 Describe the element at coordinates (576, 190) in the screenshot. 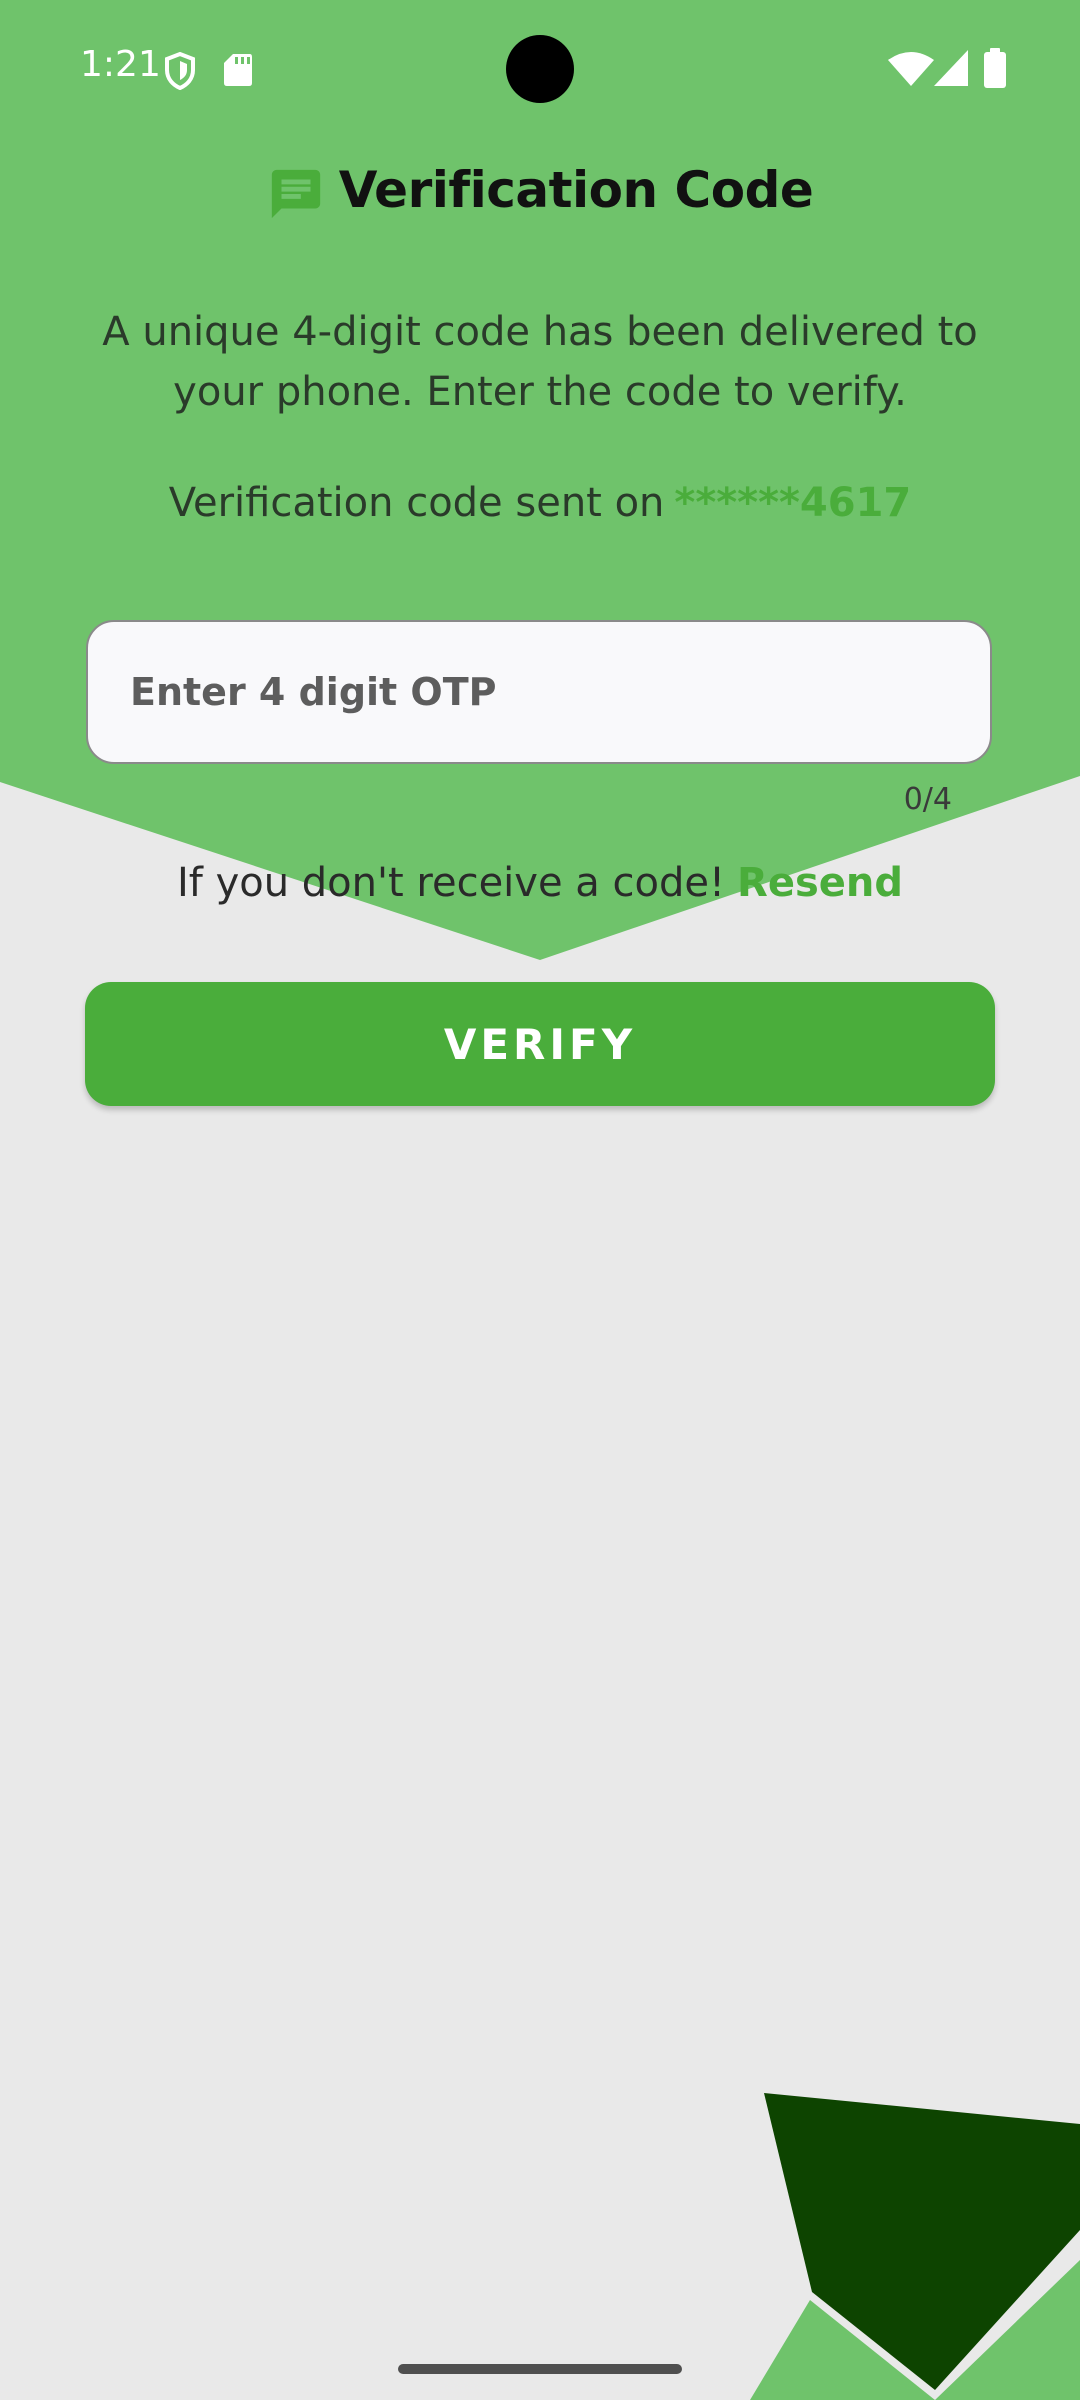

I see `page-title: Verification Code` at that location.